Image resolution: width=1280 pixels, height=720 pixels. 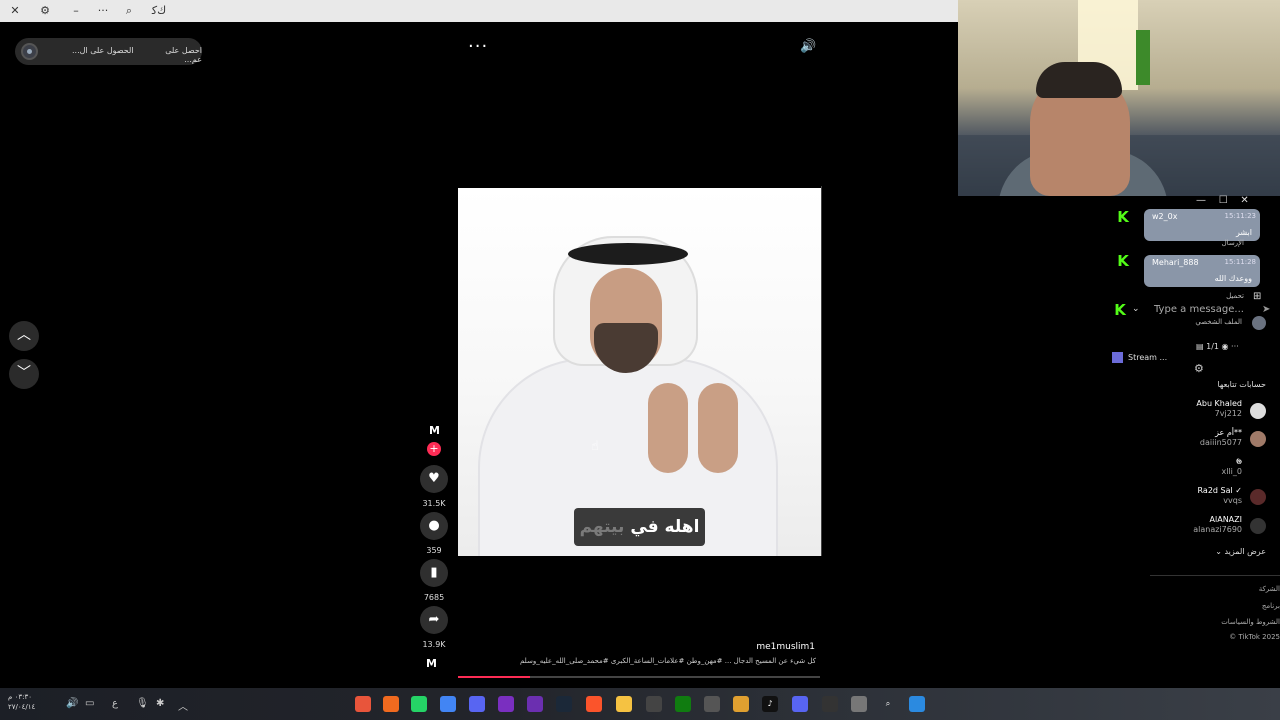 I want to click on store-icon, so click(x=712, y=704).